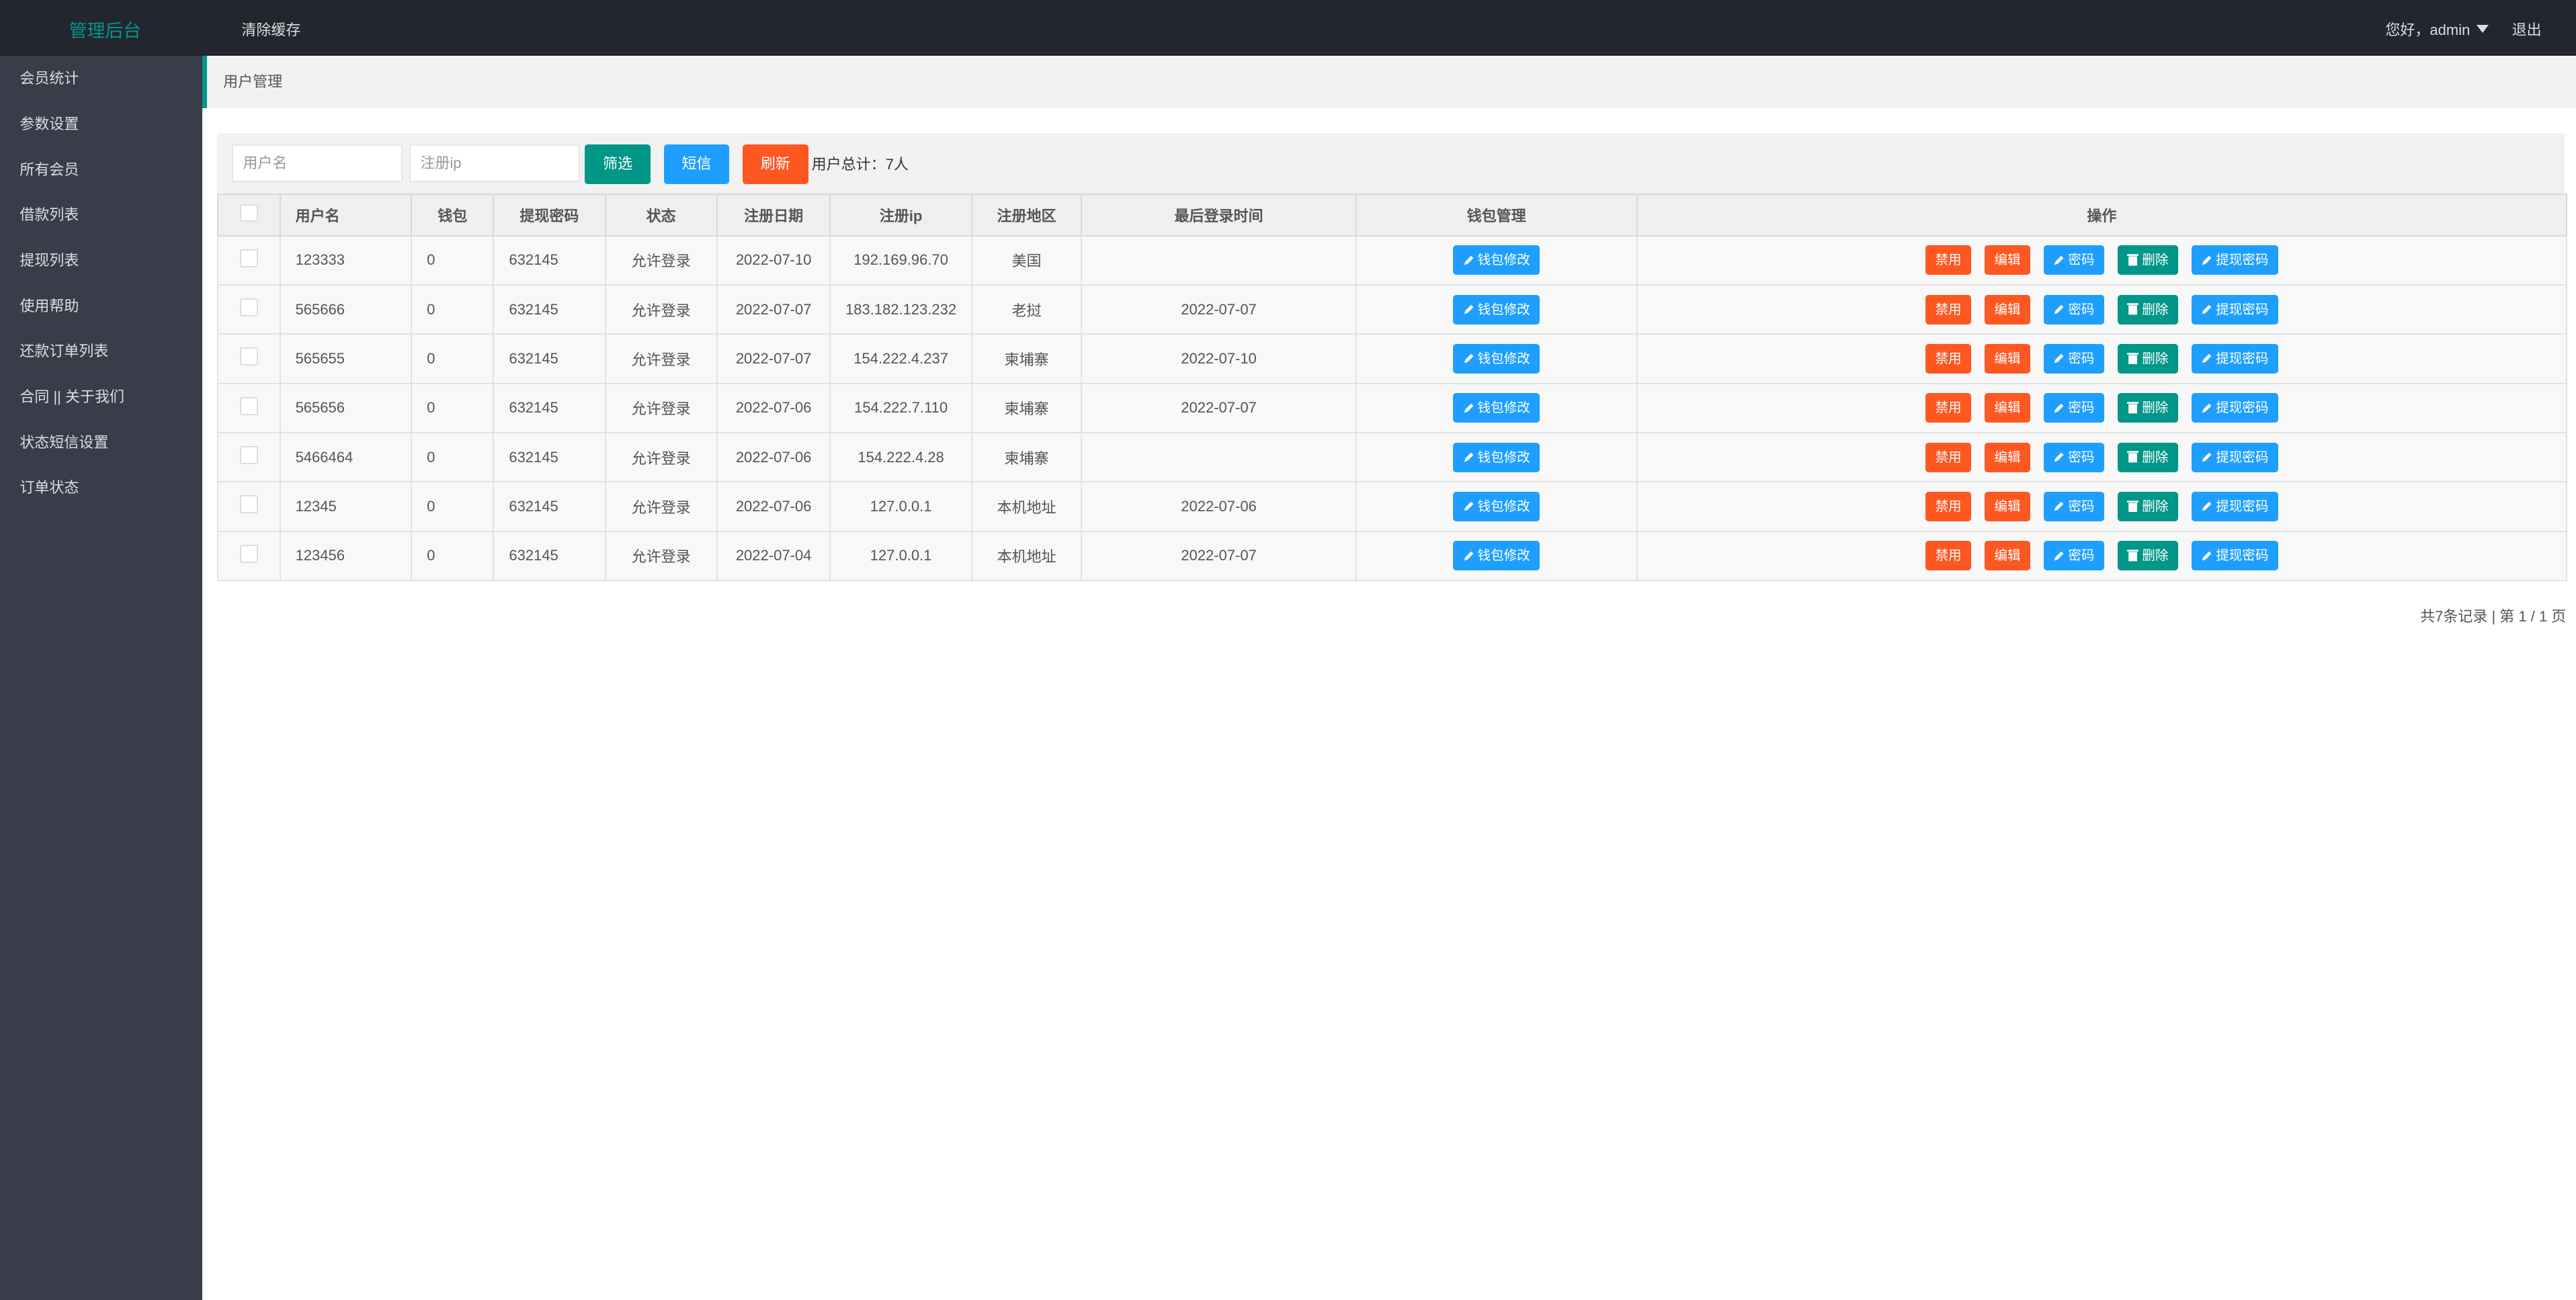  I want to click on username-input, so click(317, 163).